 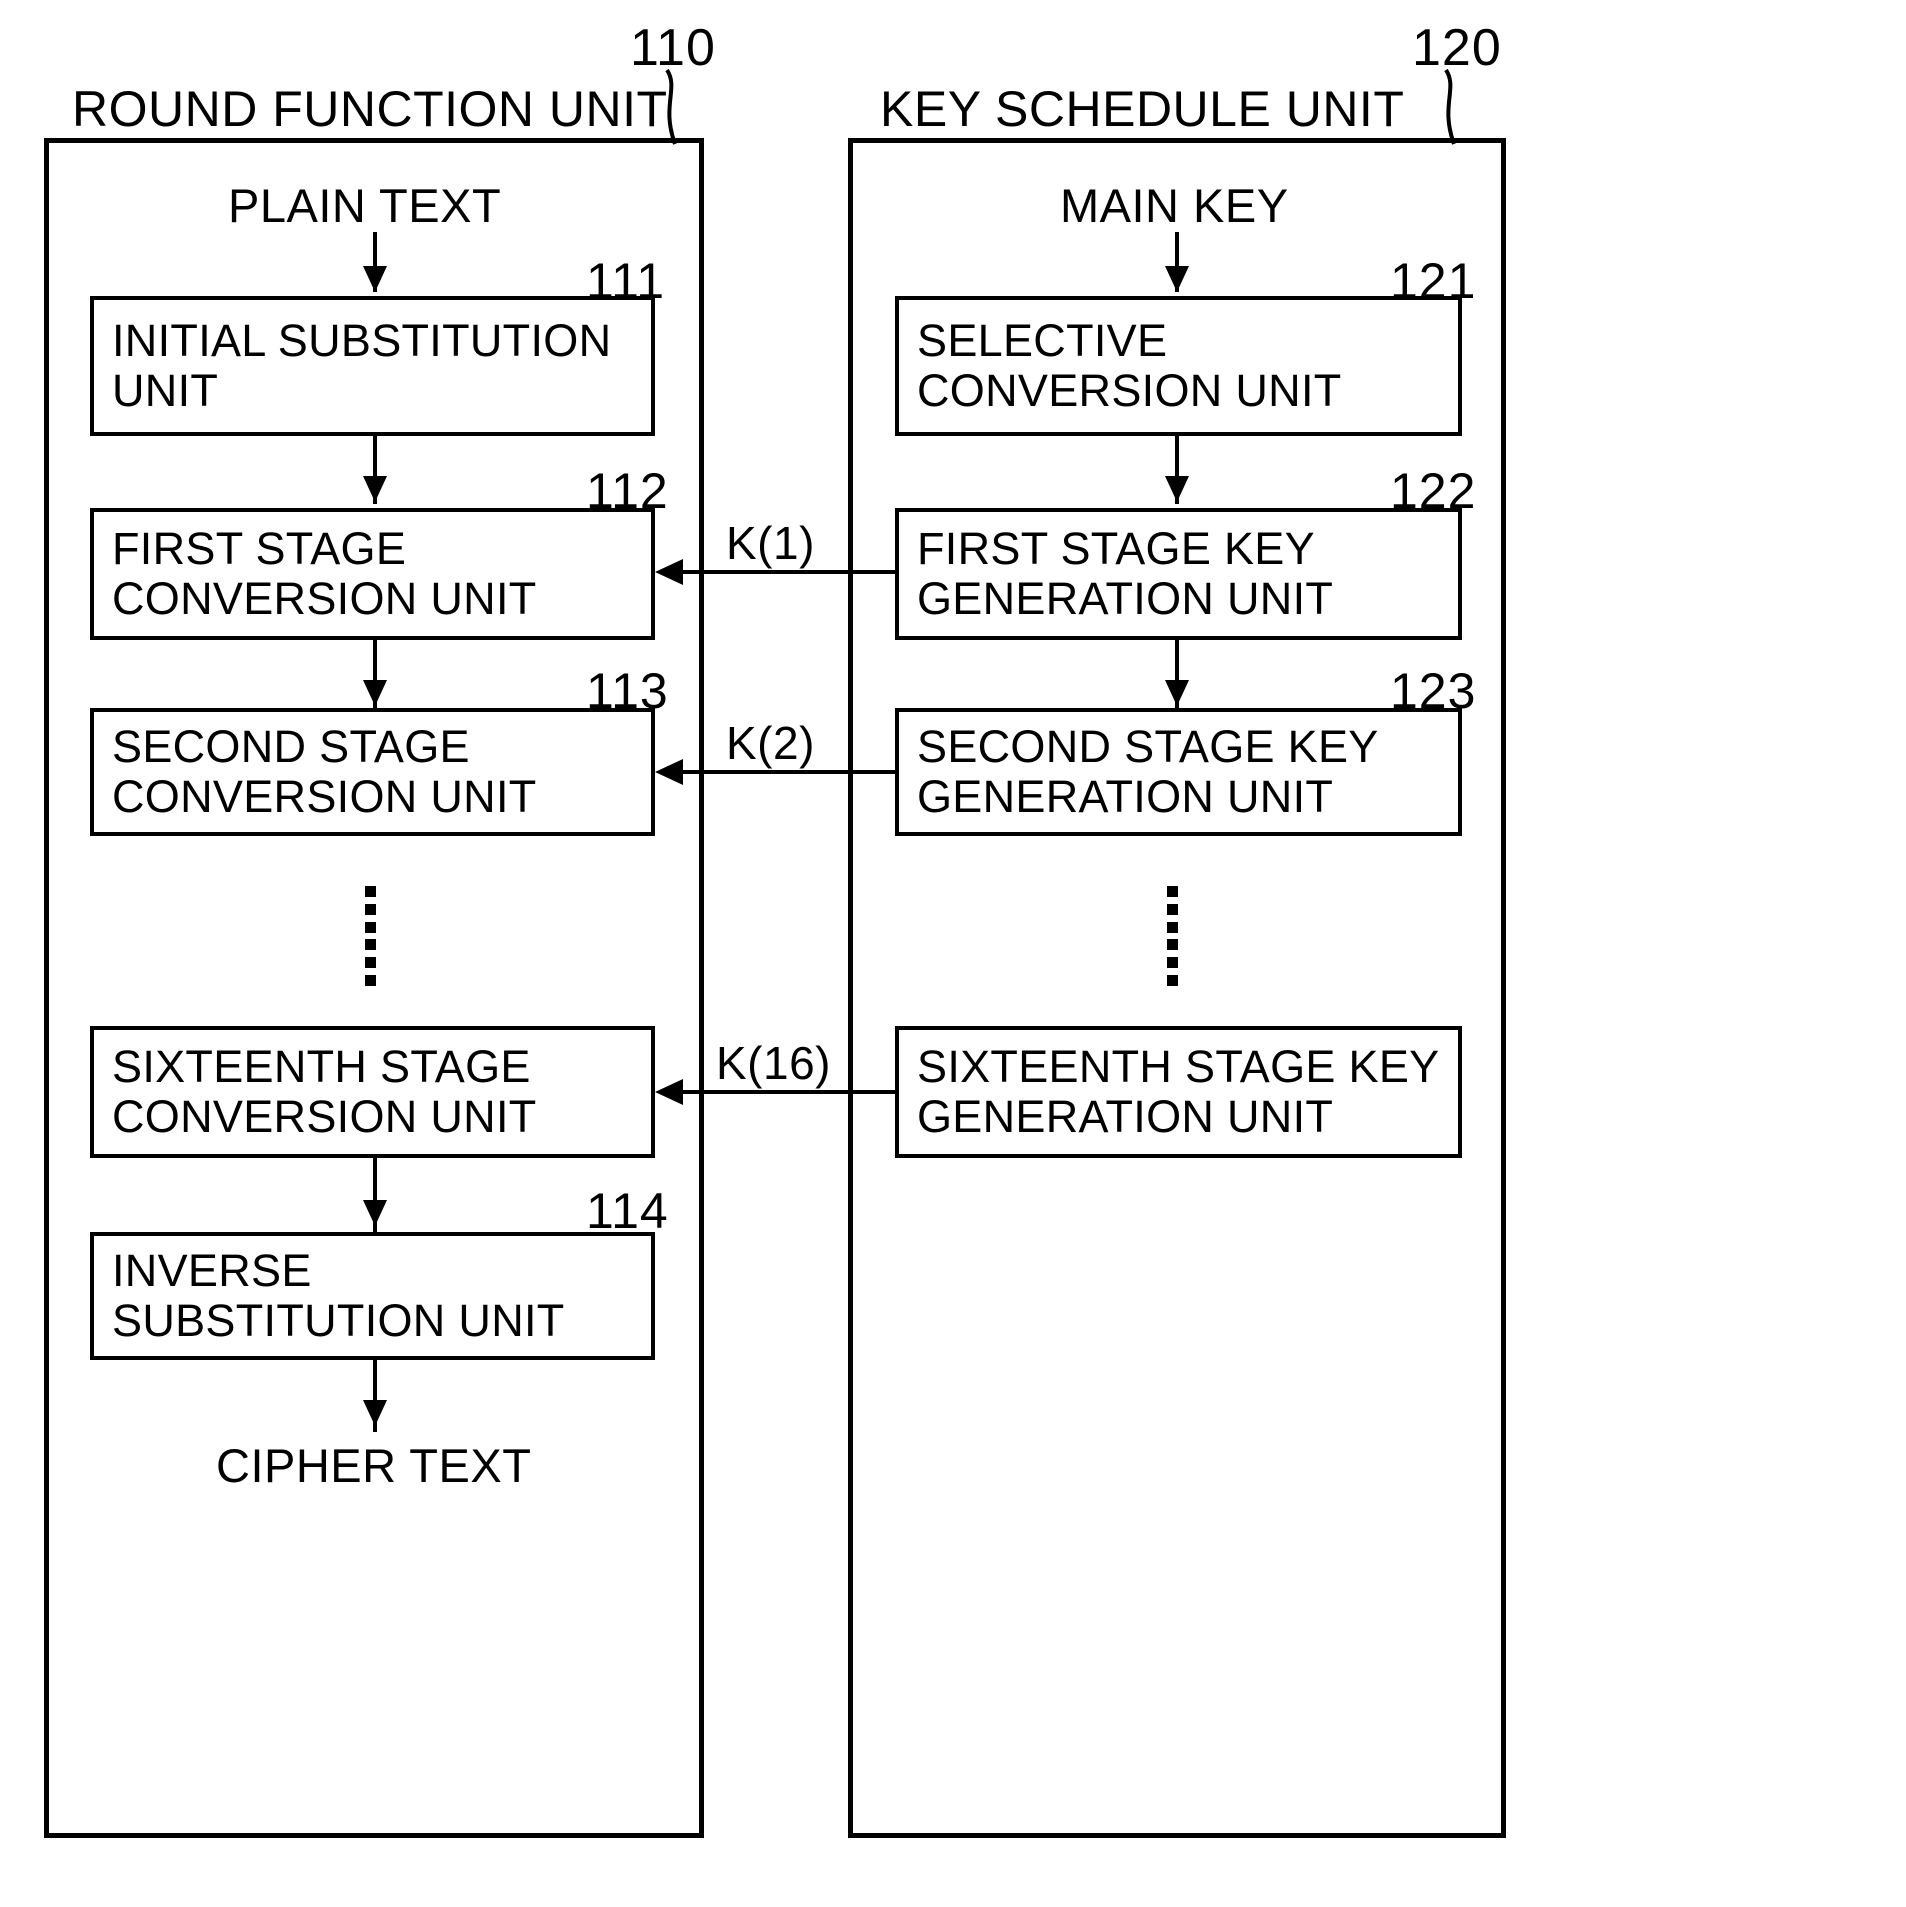 I want to click on vertical-ellipsis-left, so click(x=370, y=936).